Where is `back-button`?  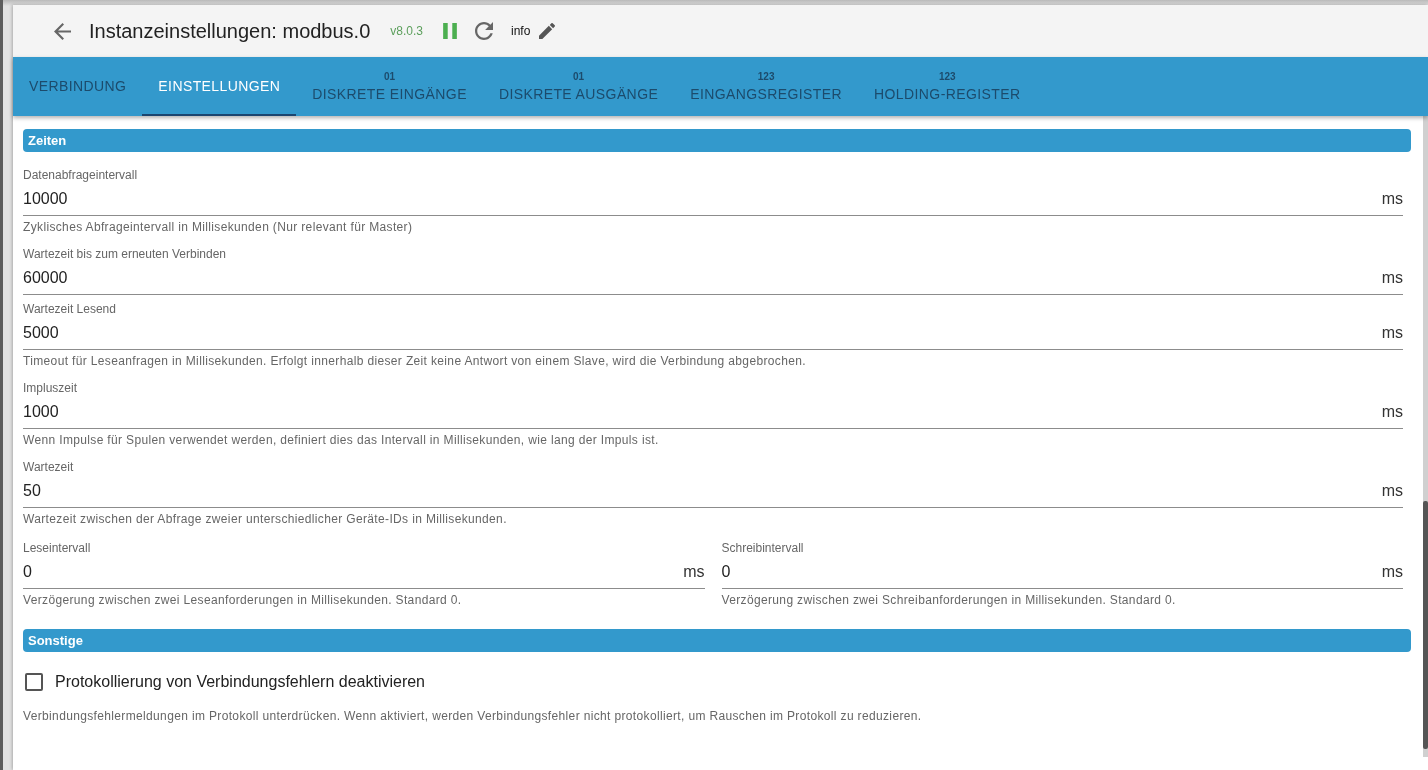
back-button is located at coordinates (62, 31).